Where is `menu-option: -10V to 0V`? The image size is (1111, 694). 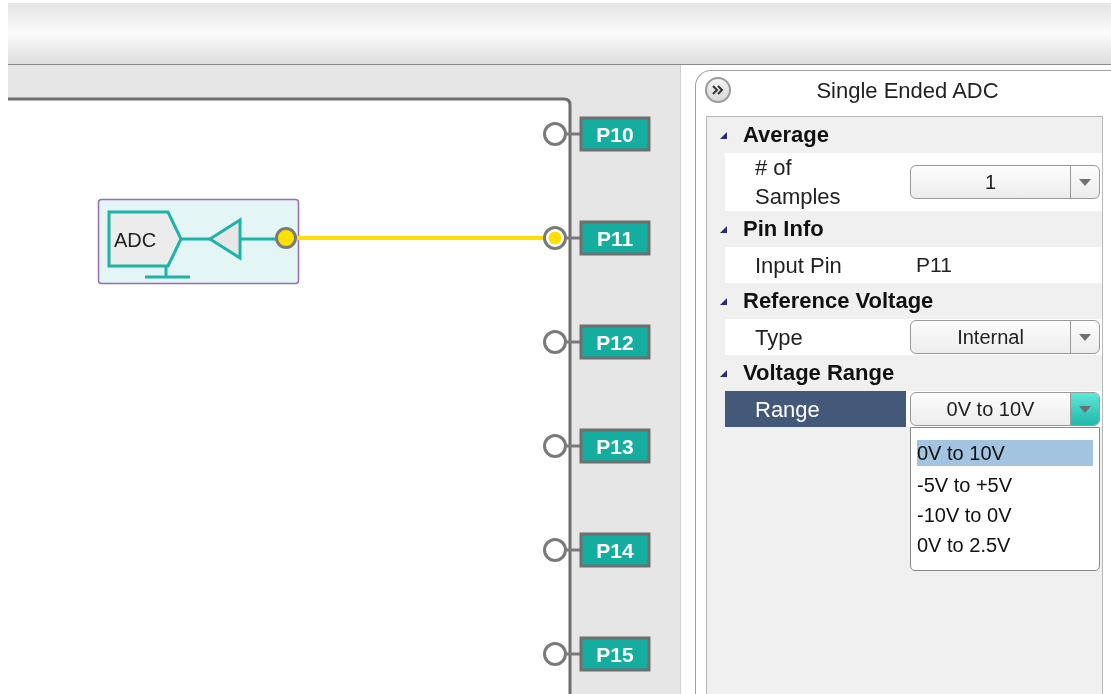
menu-option: -10V to 0V is located at coordinates (1005, 515).